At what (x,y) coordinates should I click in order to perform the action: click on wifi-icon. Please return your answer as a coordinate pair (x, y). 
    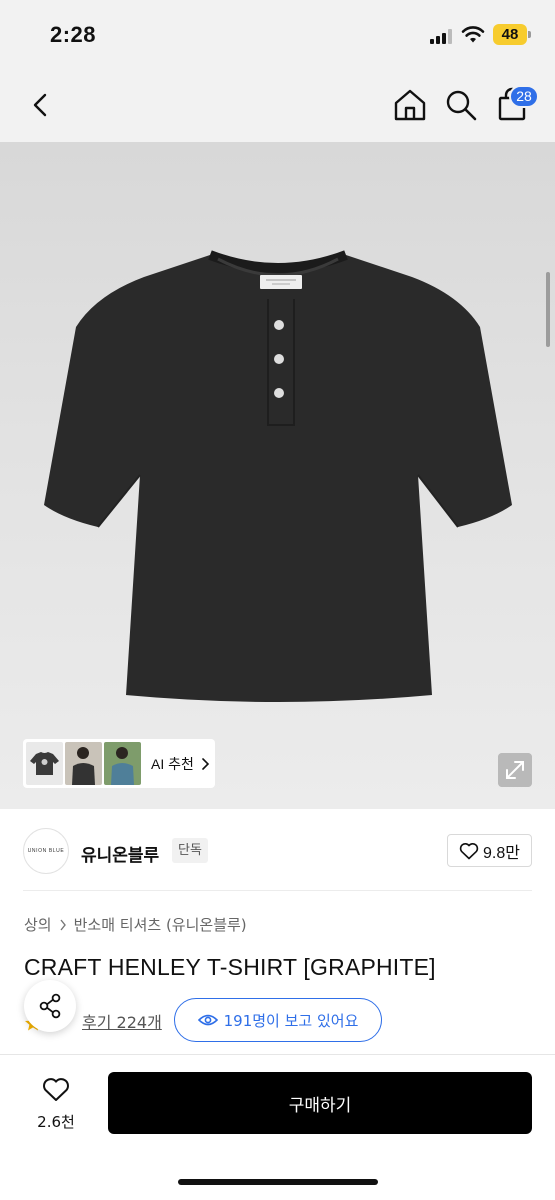
    Looking at the image, I should click on (473, 34).